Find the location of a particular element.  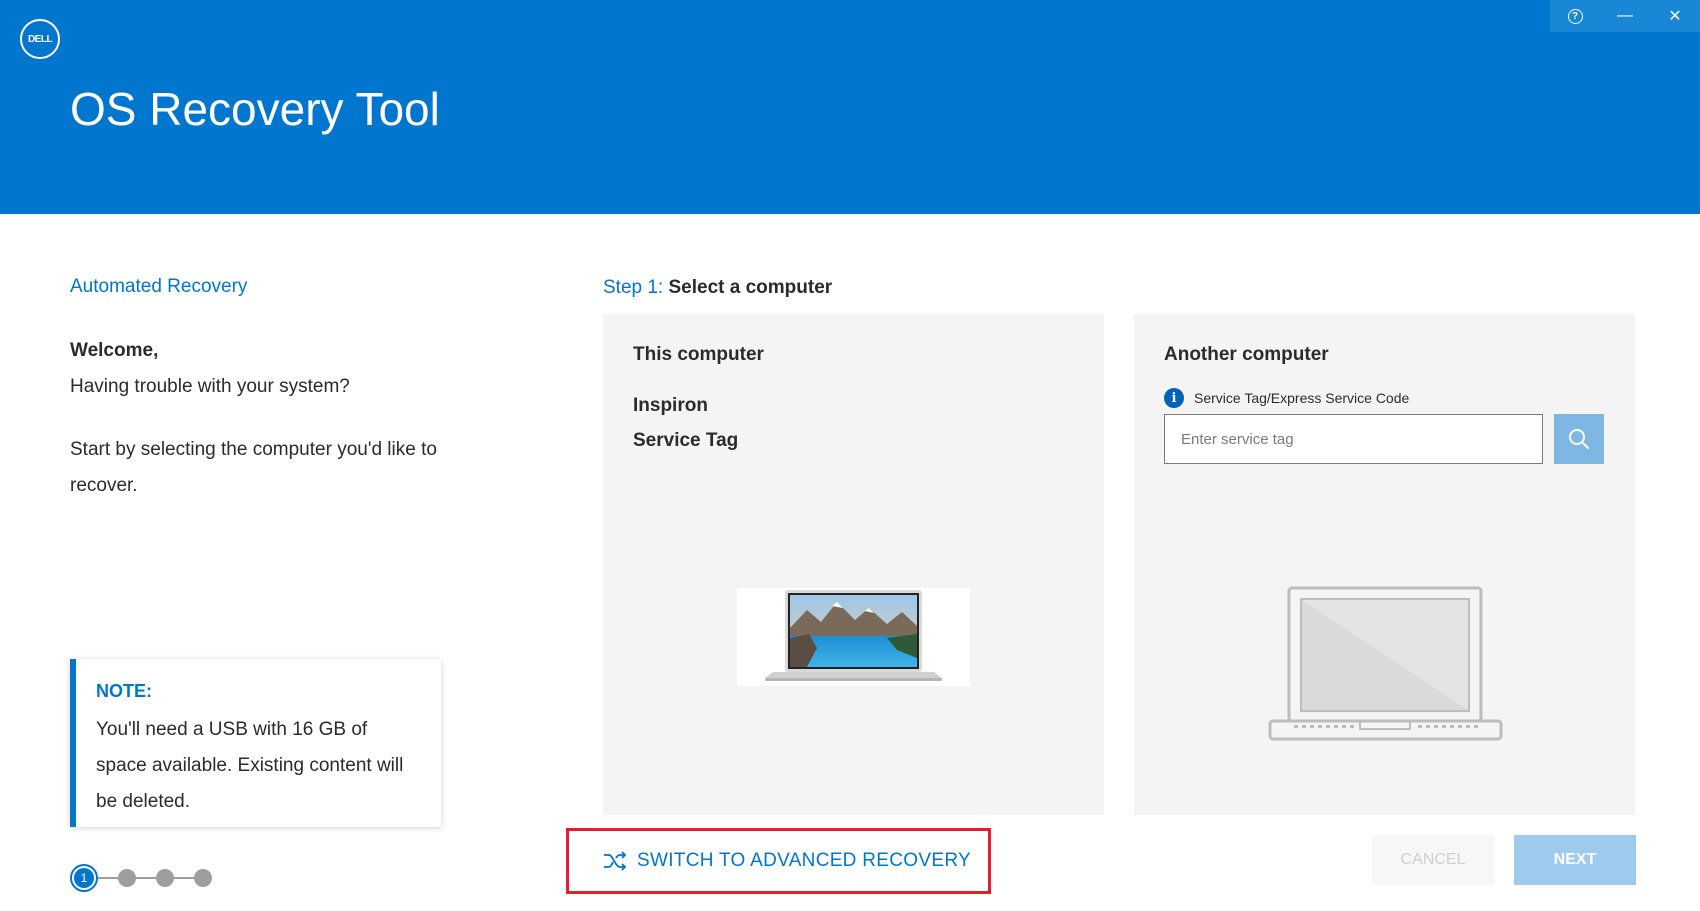

app-title: OS Recovery Tool is located at coordinates (255, 109).